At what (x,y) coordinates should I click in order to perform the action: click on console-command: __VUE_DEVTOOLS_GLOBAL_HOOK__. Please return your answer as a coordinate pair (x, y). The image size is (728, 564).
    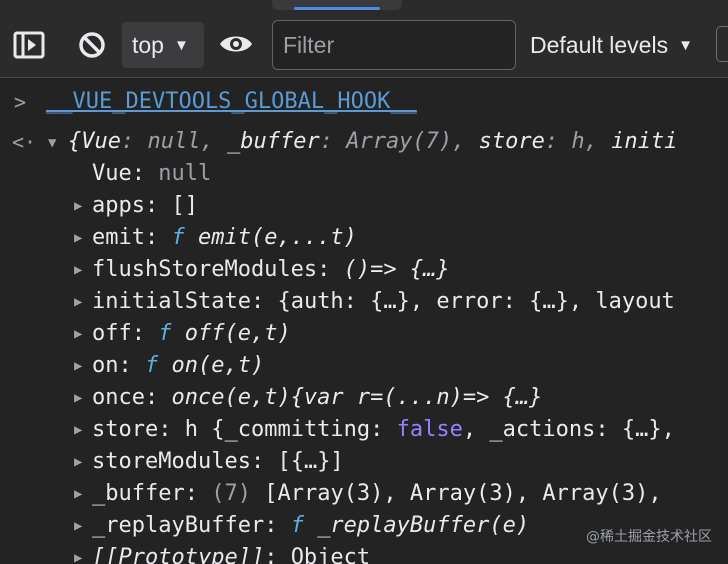
    Looking at the image, I should click on (231, 102).